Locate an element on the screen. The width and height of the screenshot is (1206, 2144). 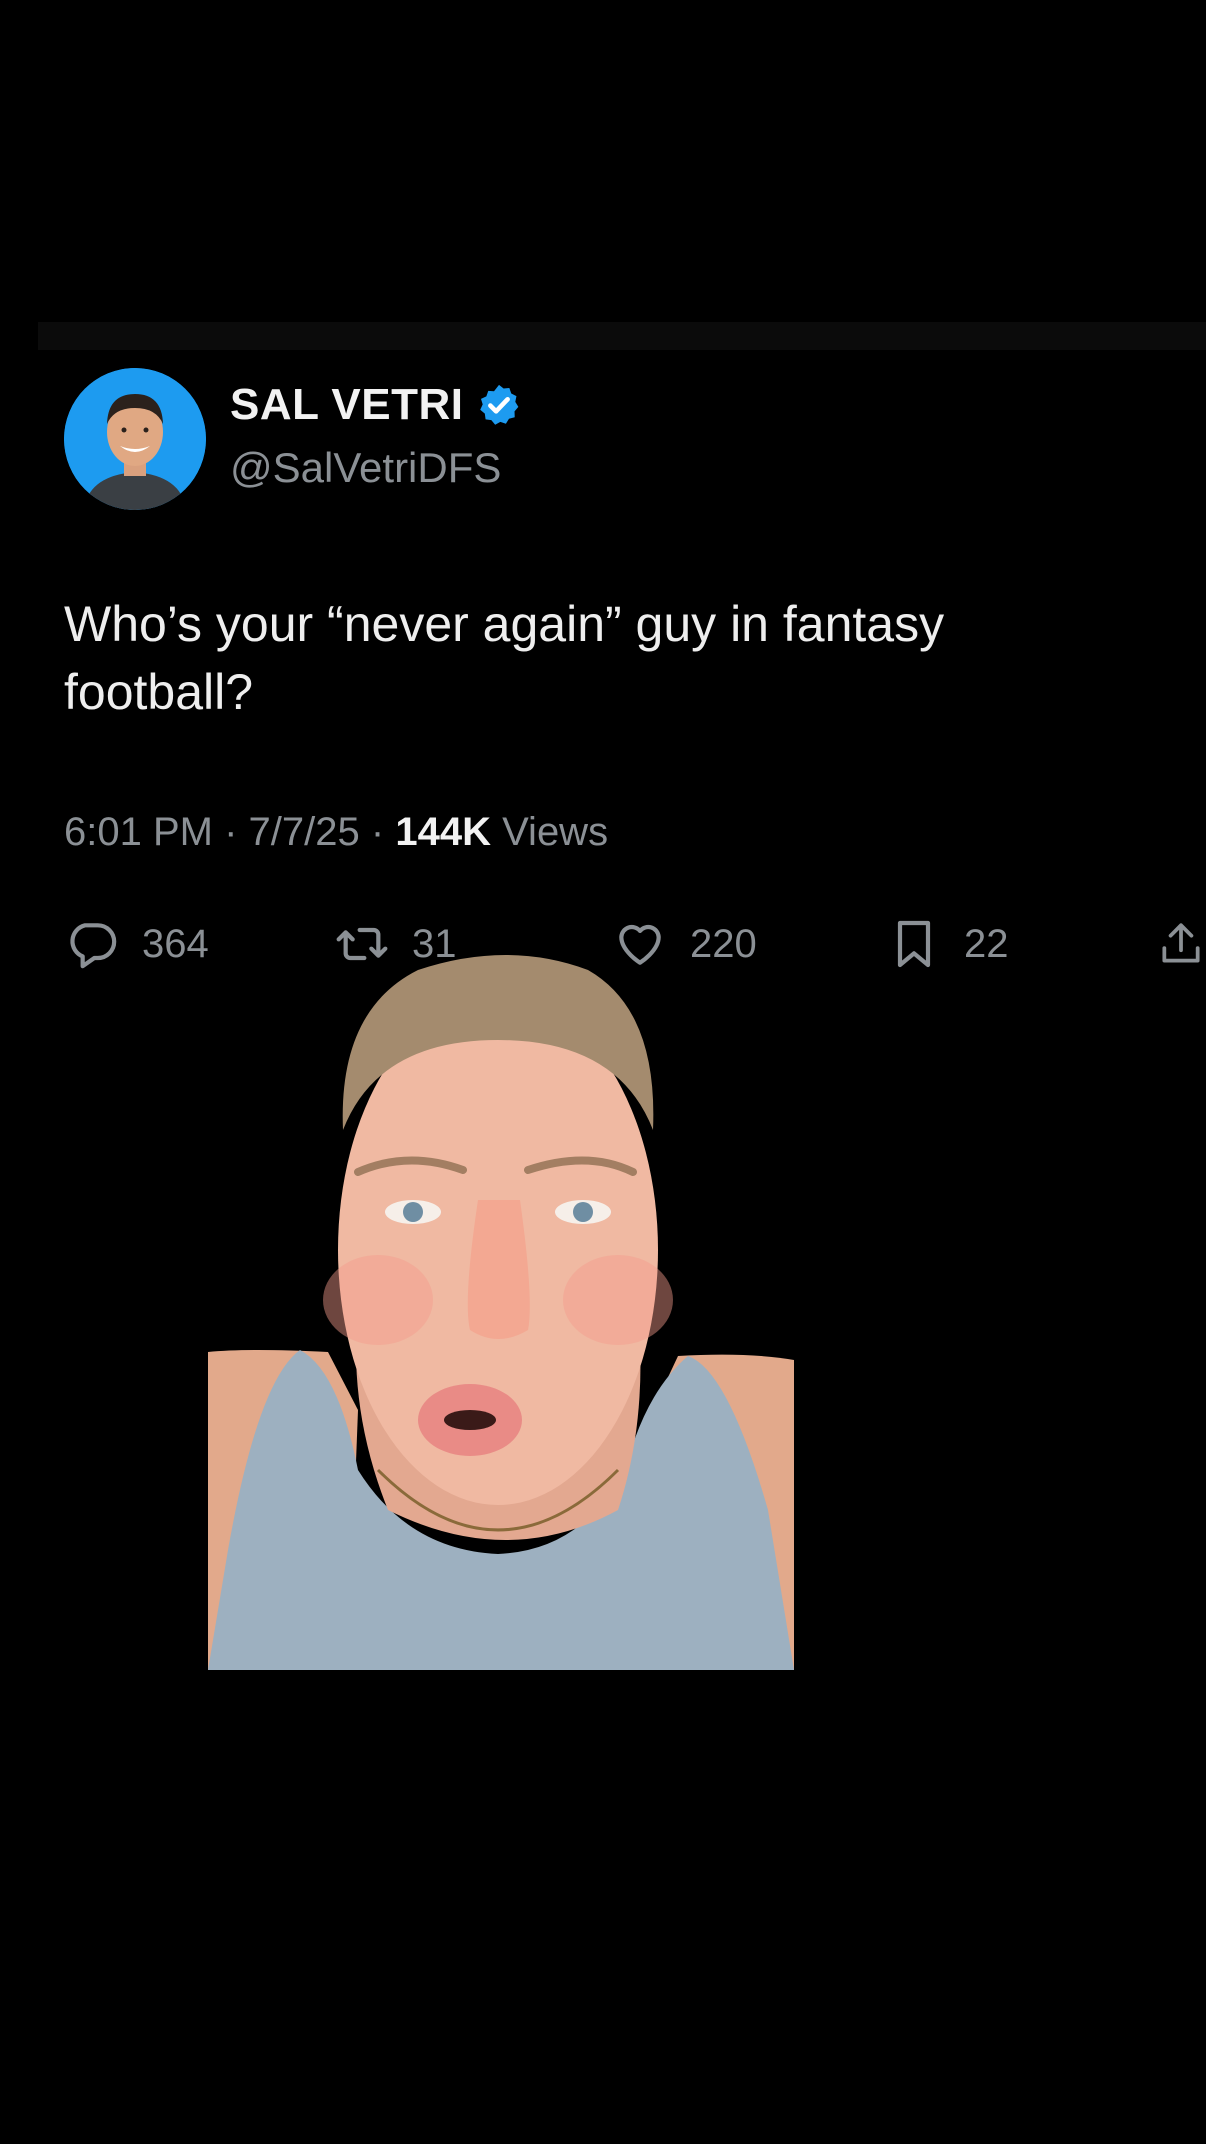
share-button is located at coordinates (1181, 944).